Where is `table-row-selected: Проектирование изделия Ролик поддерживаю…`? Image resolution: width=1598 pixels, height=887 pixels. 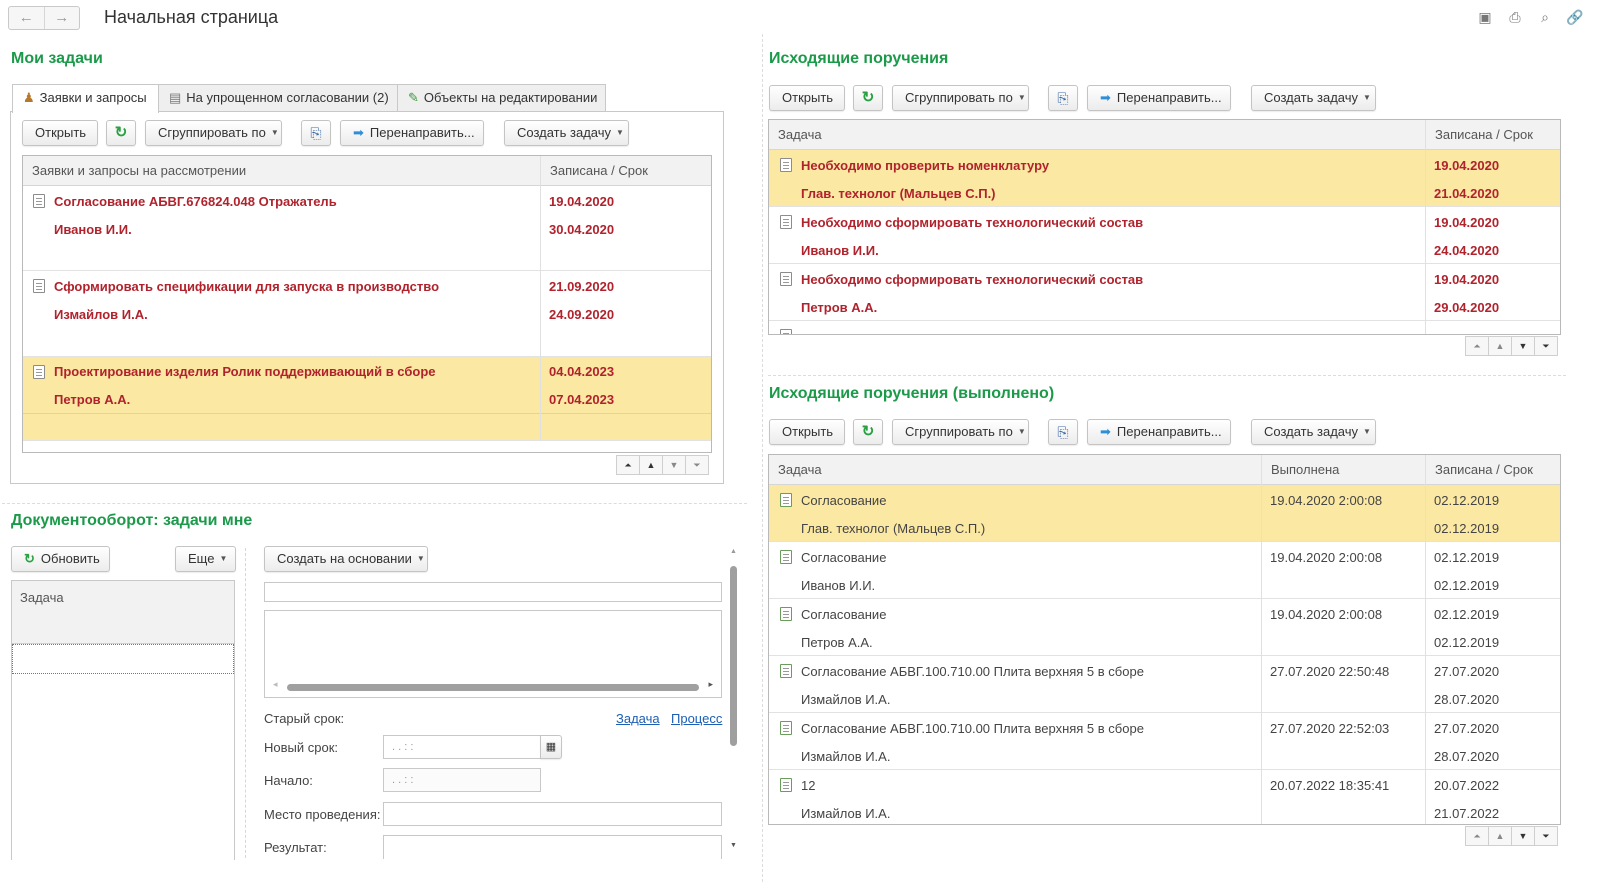
table-row-selected: Проектирование изделия Ролик поддерживаю… is located at coordinates (367, 399).